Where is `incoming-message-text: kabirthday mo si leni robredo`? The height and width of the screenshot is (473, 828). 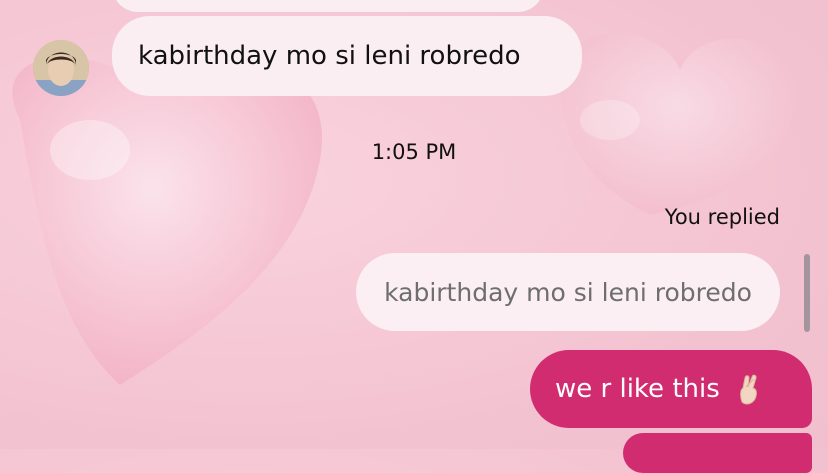 incoming-message-text: kabirthday mo si leni robredo is located at coordinates (329, 56).